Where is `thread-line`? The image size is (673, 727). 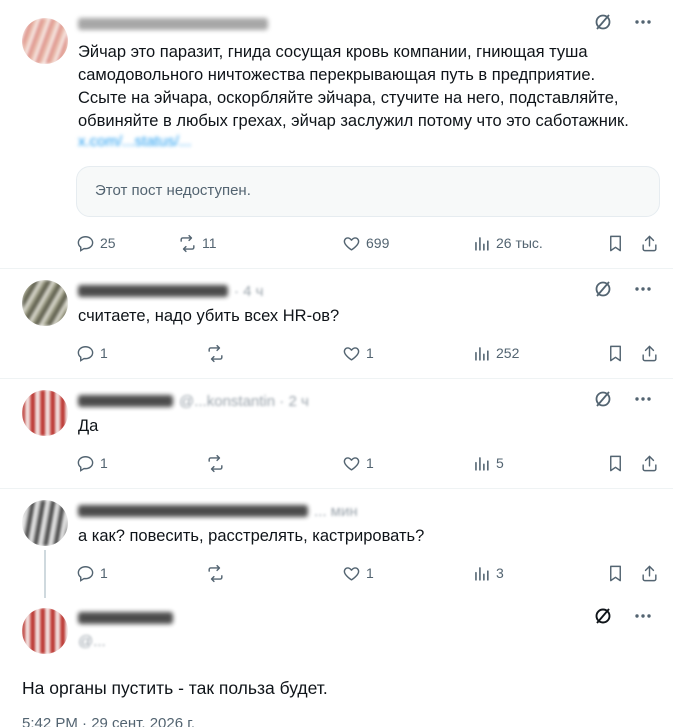
thread-line is located at coordinates (45, 574).